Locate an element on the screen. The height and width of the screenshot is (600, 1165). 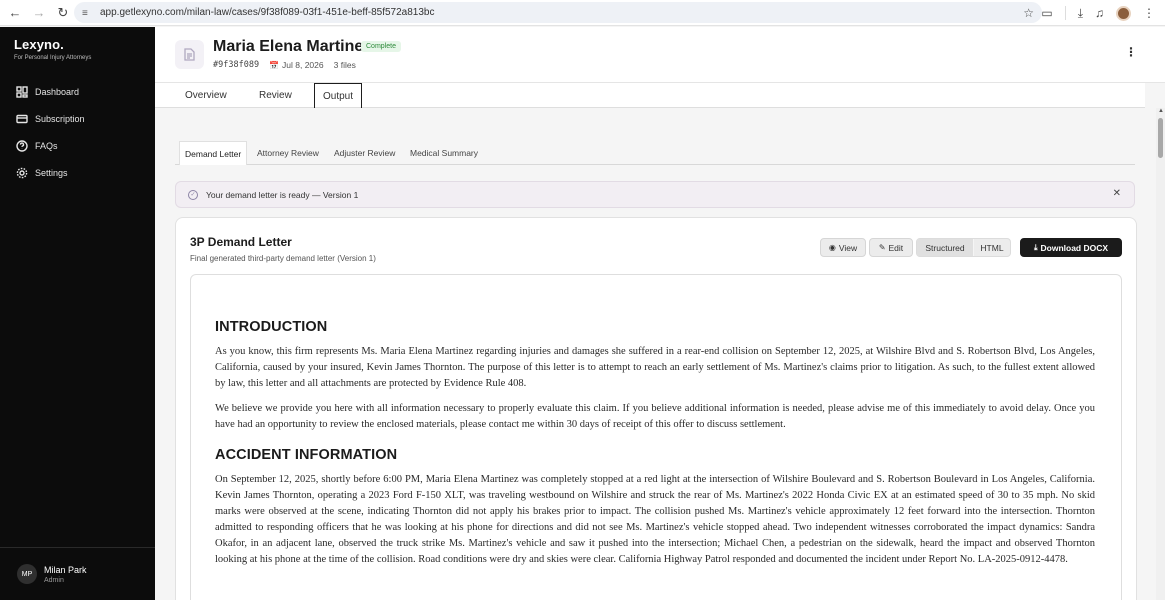
scrollbar is located at coordinates (1160, 354).